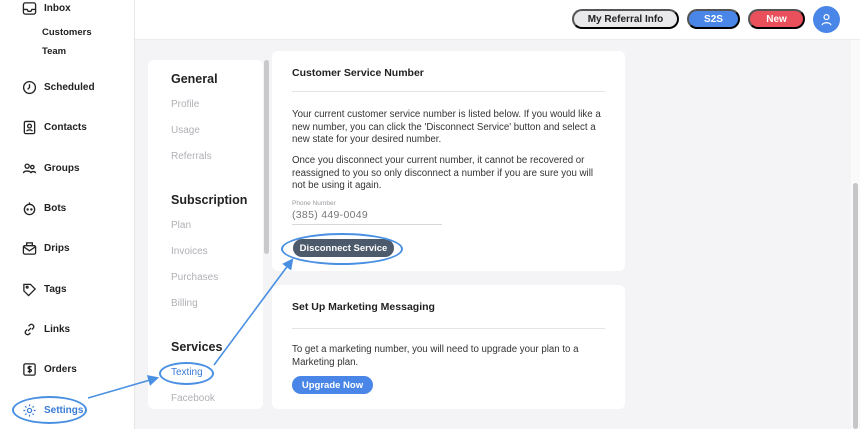 Image resolution: width=860 pixels, height=429 pixels. I want to click on submenu-heading-general: General, so click(194, 79).